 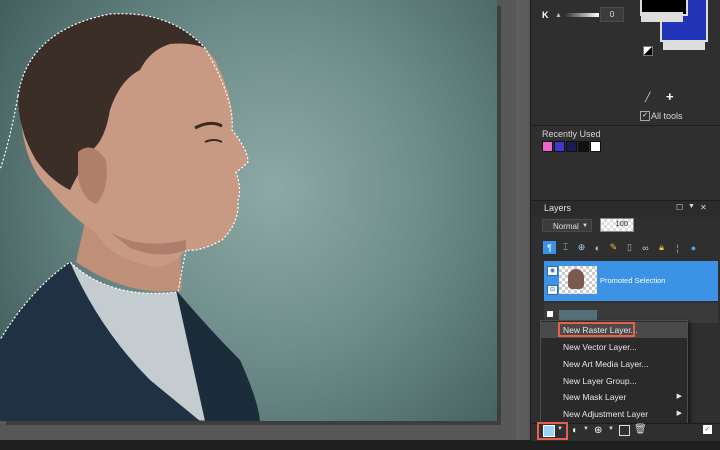 I want to click on vertical-scrollbar, so click(x=522, y=220).